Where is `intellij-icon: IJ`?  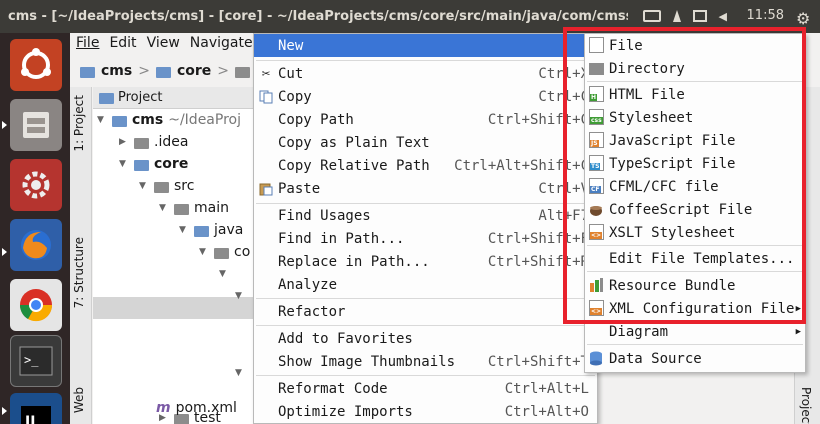
intellij-icon: IJ is located at coordinates (36, 408).